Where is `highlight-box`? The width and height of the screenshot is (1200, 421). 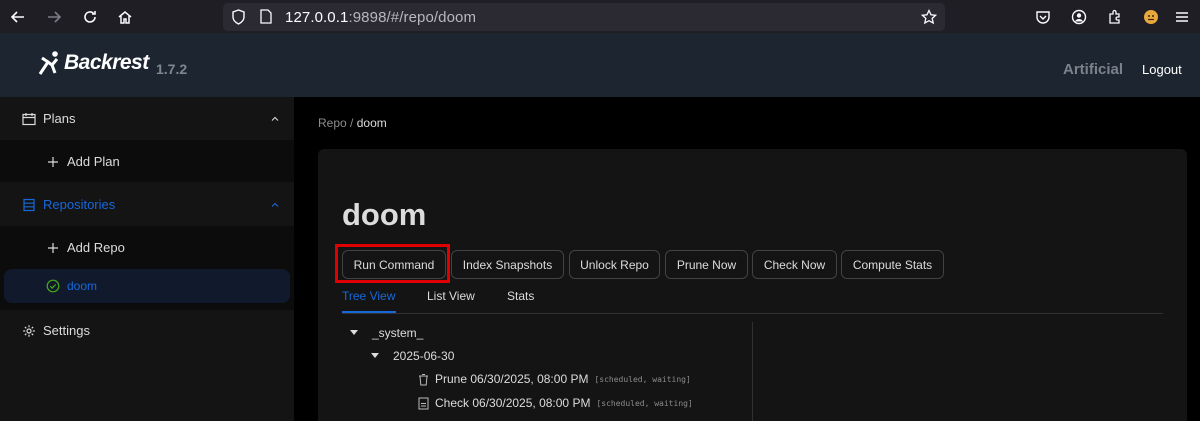
highlight-box is located at coordinates (392, 263).